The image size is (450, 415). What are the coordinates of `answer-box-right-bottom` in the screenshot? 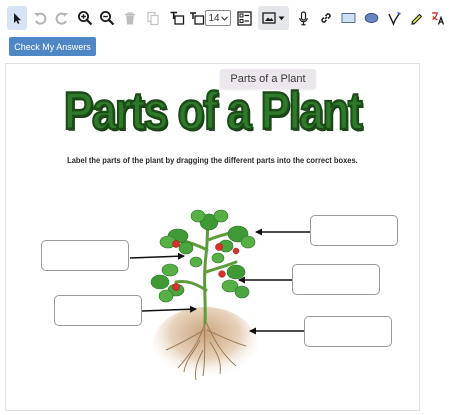 It's located at (348, 331).